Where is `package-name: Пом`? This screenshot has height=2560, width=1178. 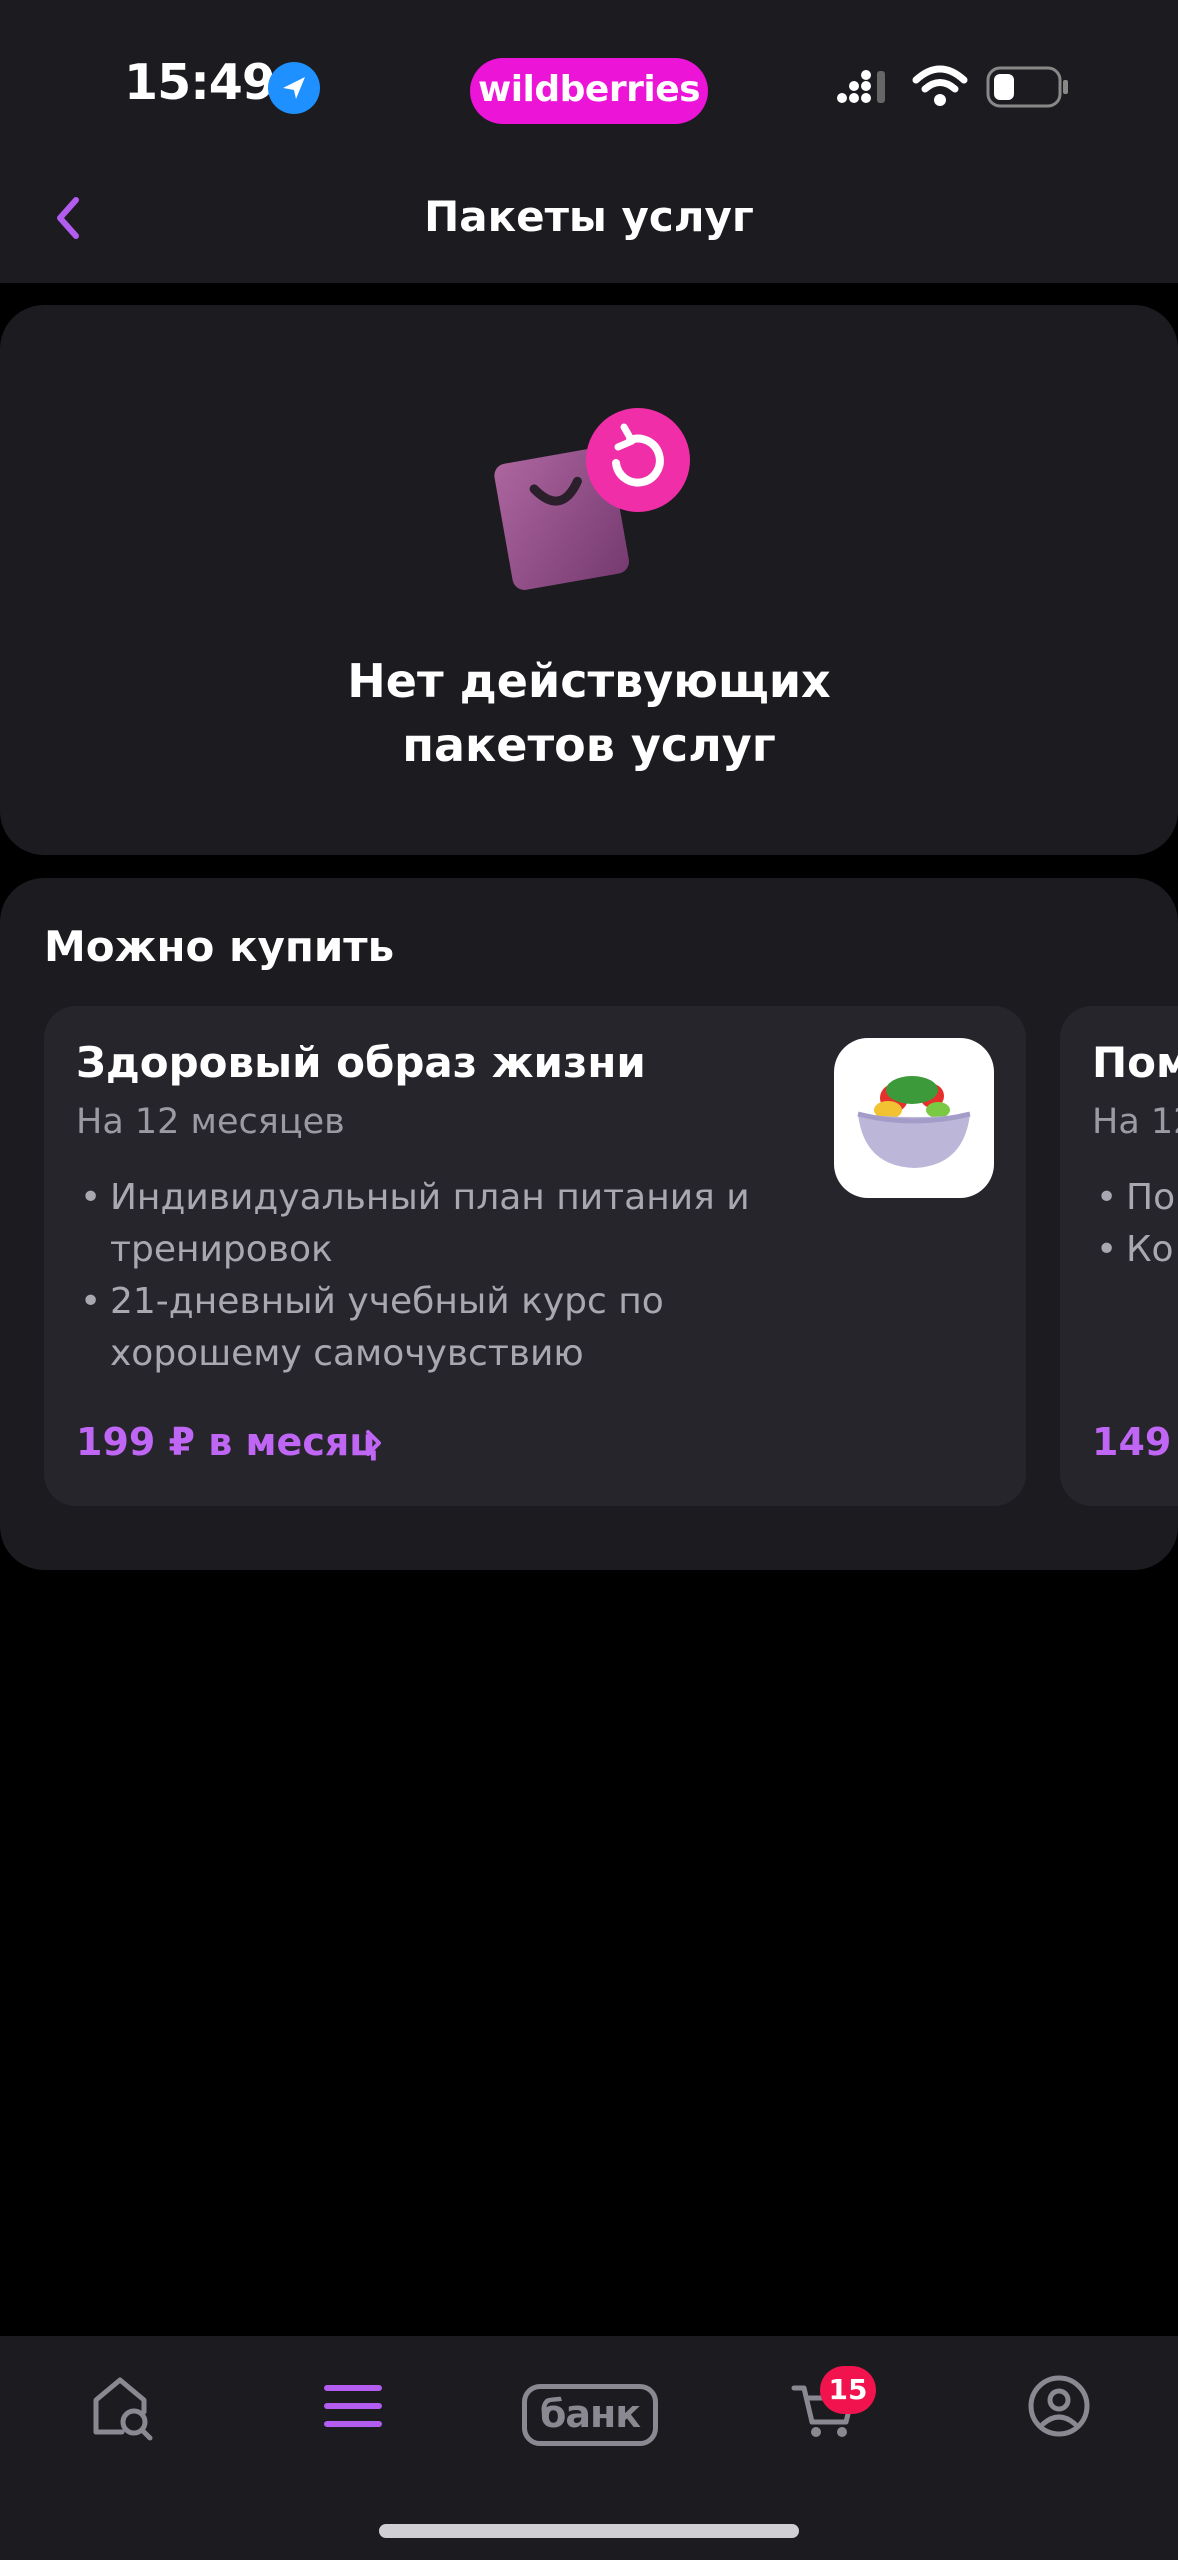
package-name: Пом is located at coordinates (1135, 1062).